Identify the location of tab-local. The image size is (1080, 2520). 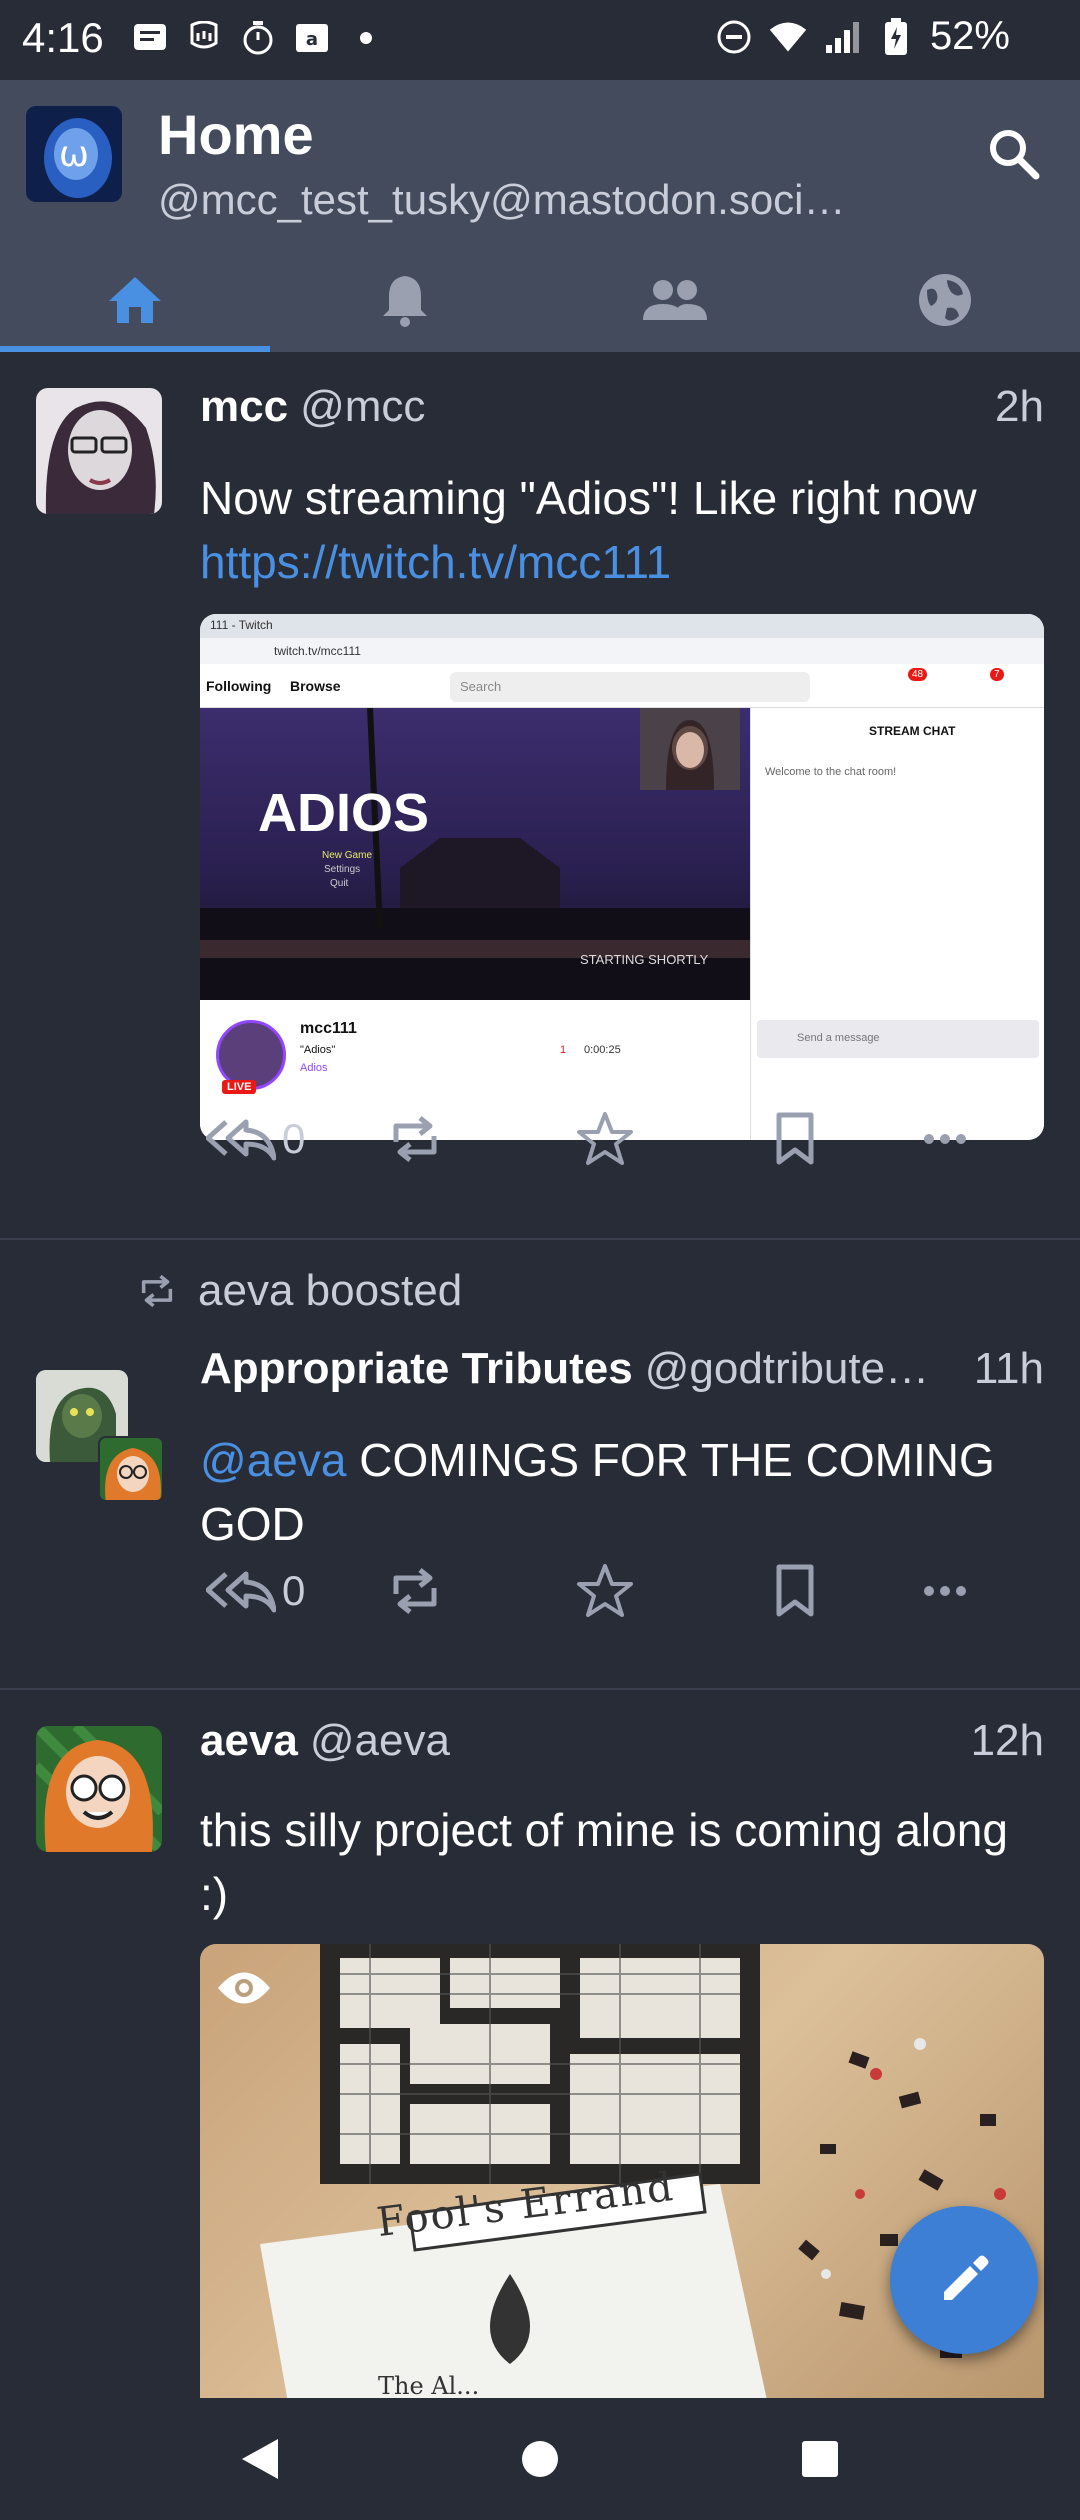
(675, 300).